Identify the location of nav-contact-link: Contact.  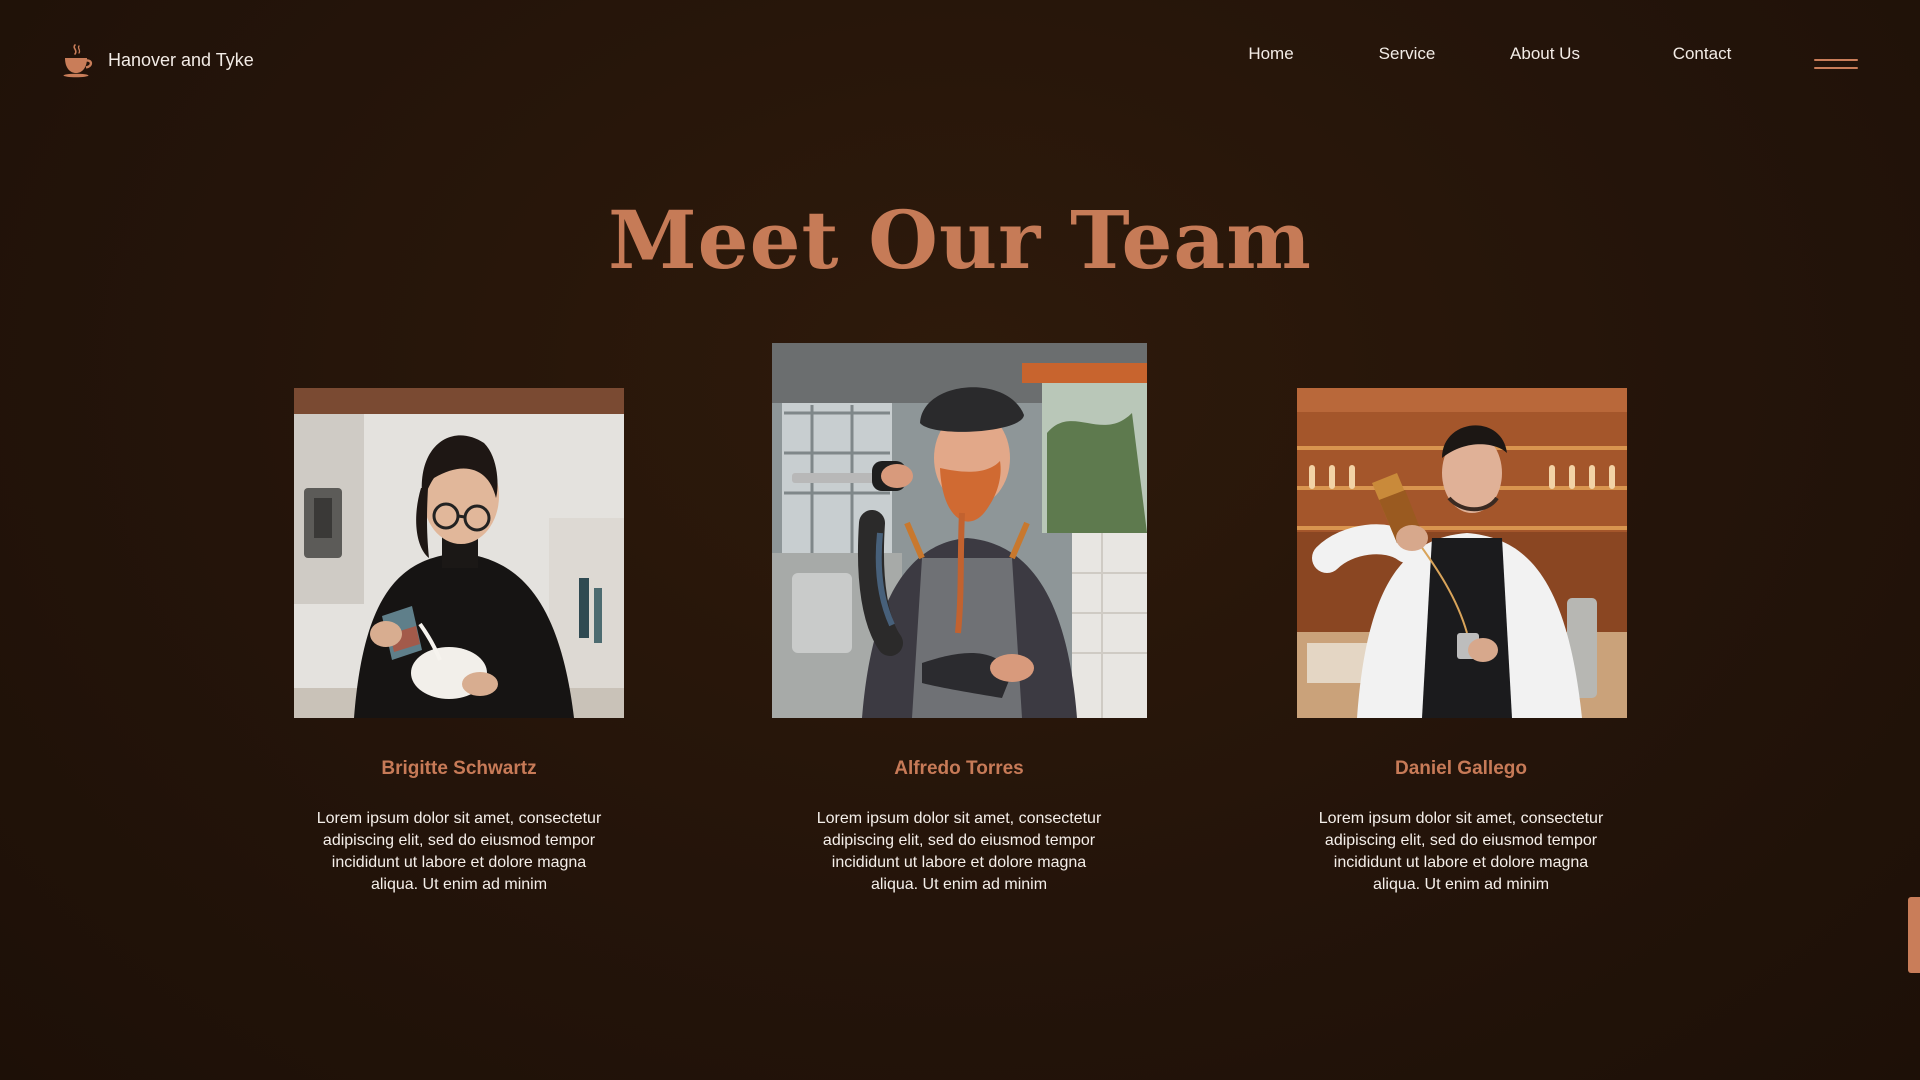
(1702, 54).